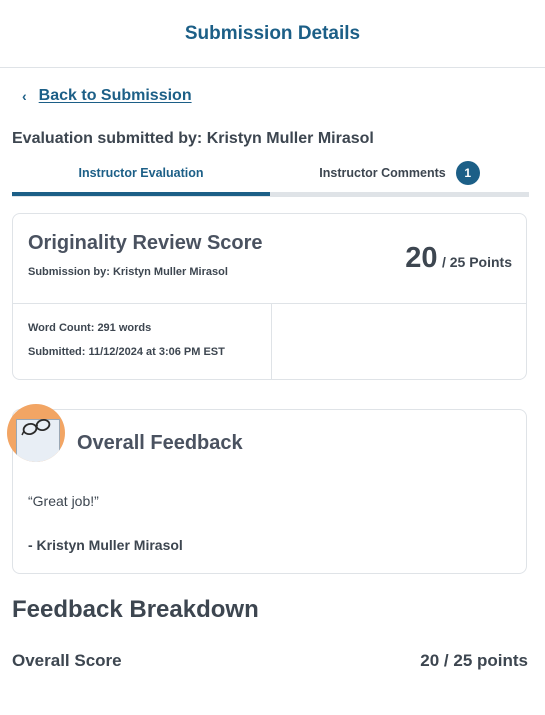 Image resolution: width=545 pixels, height=715 pixels. I want to click on comment-count-badge: 1, so click(467, 173).